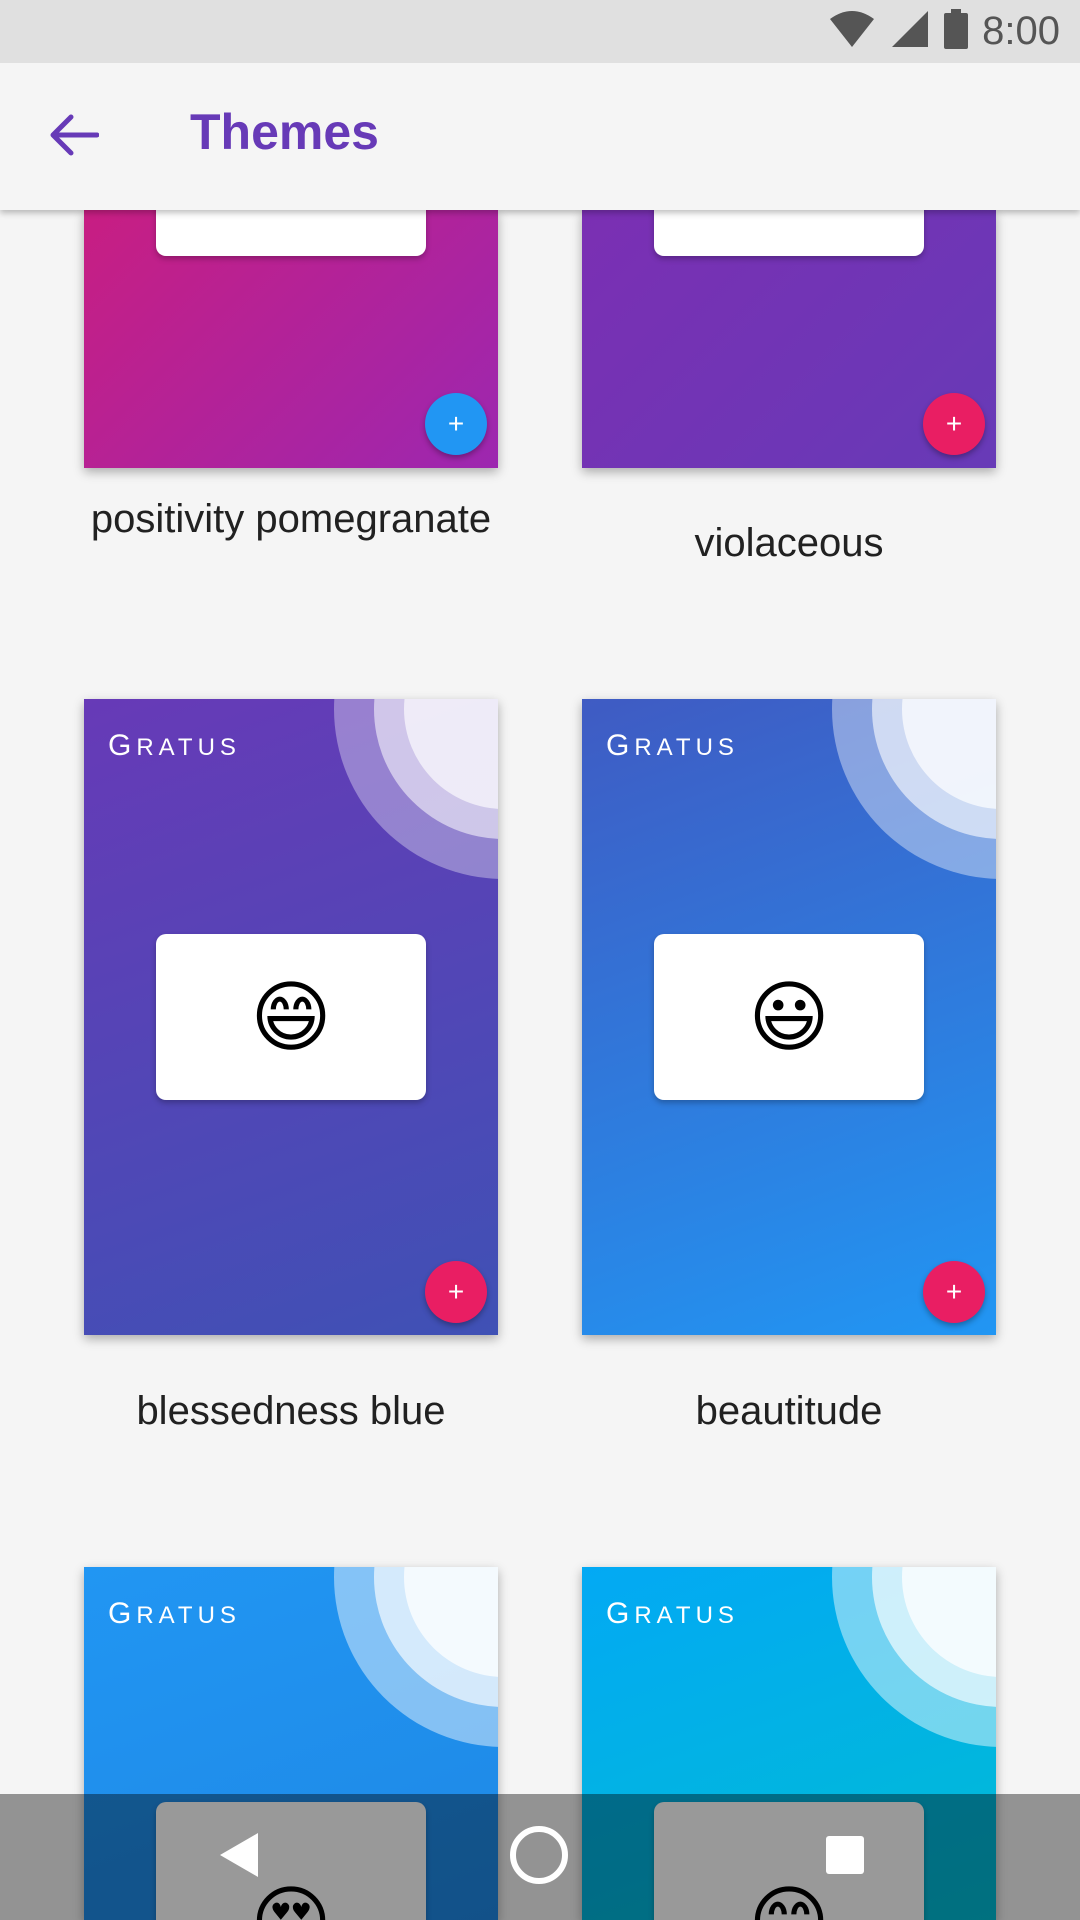  I want to click on theme-card-beautitude: Gratus 😃 +, so click(789, 1017).